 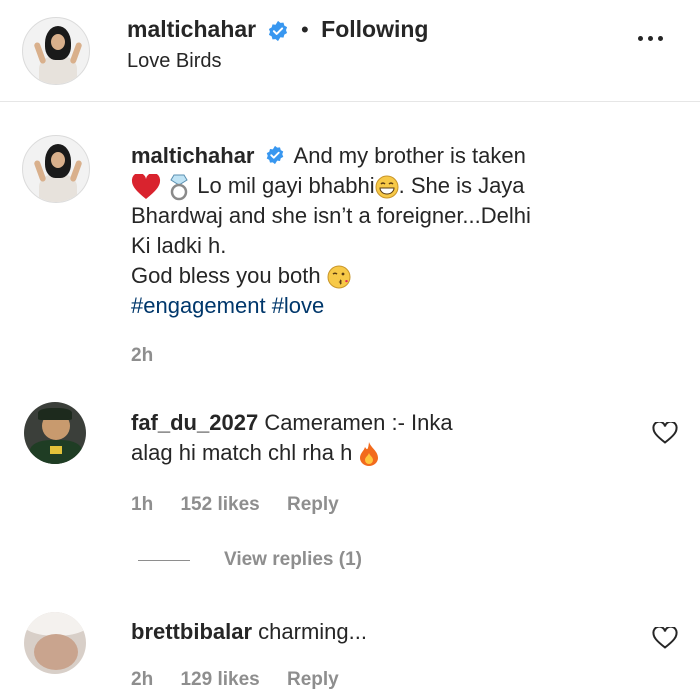 What do you see at coordinates (219, 679) in the screenshot?
I see `comment-likes: 129 likes` at bounding box center [219, 679].